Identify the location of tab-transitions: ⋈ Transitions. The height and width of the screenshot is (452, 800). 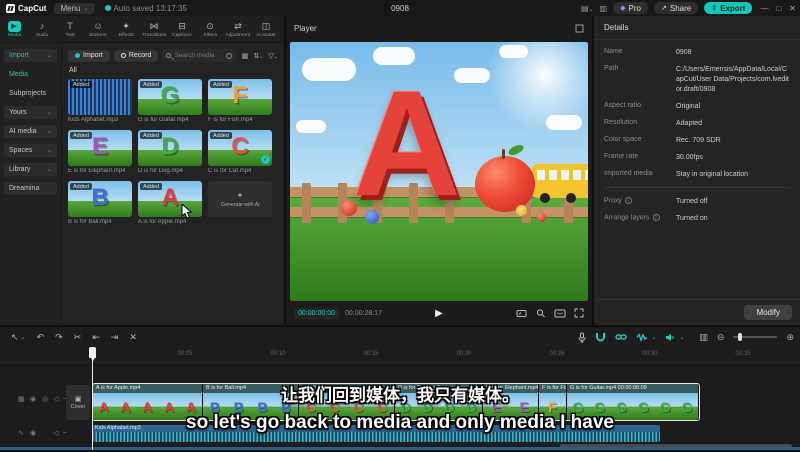
(154, 29).